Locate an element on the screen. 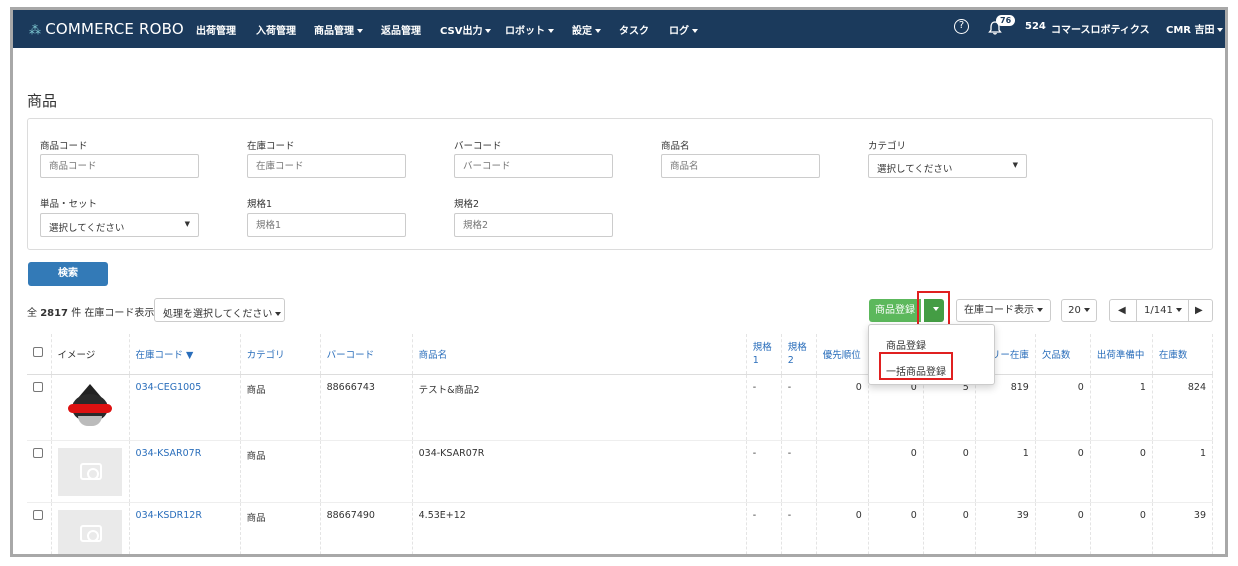 This screenshot has height=566, width=1238. select-all-checkbox is located at coordinates (38, 352).